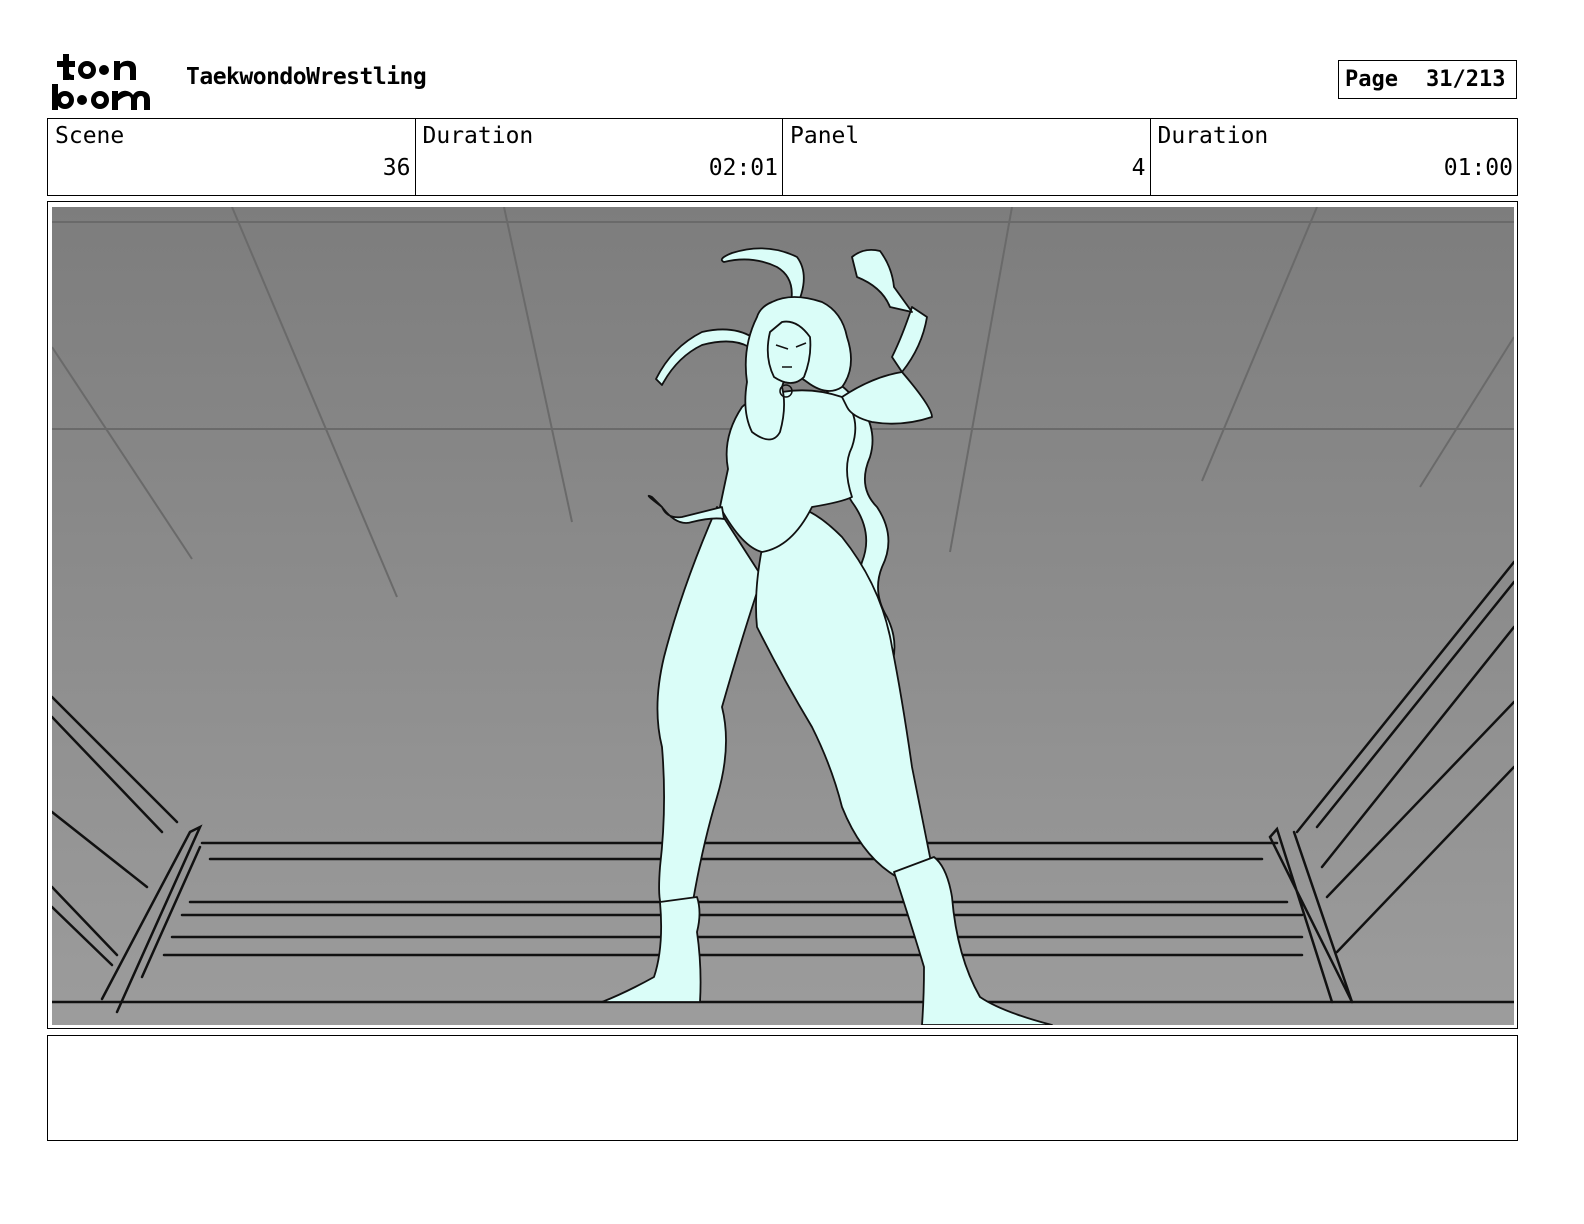 The width and height of the screenshot is (1584, 1224). What do you see at coordinates (90, 136) in the screenshot?
I see `scene-label: Scene` at bounding box center [90, 136].